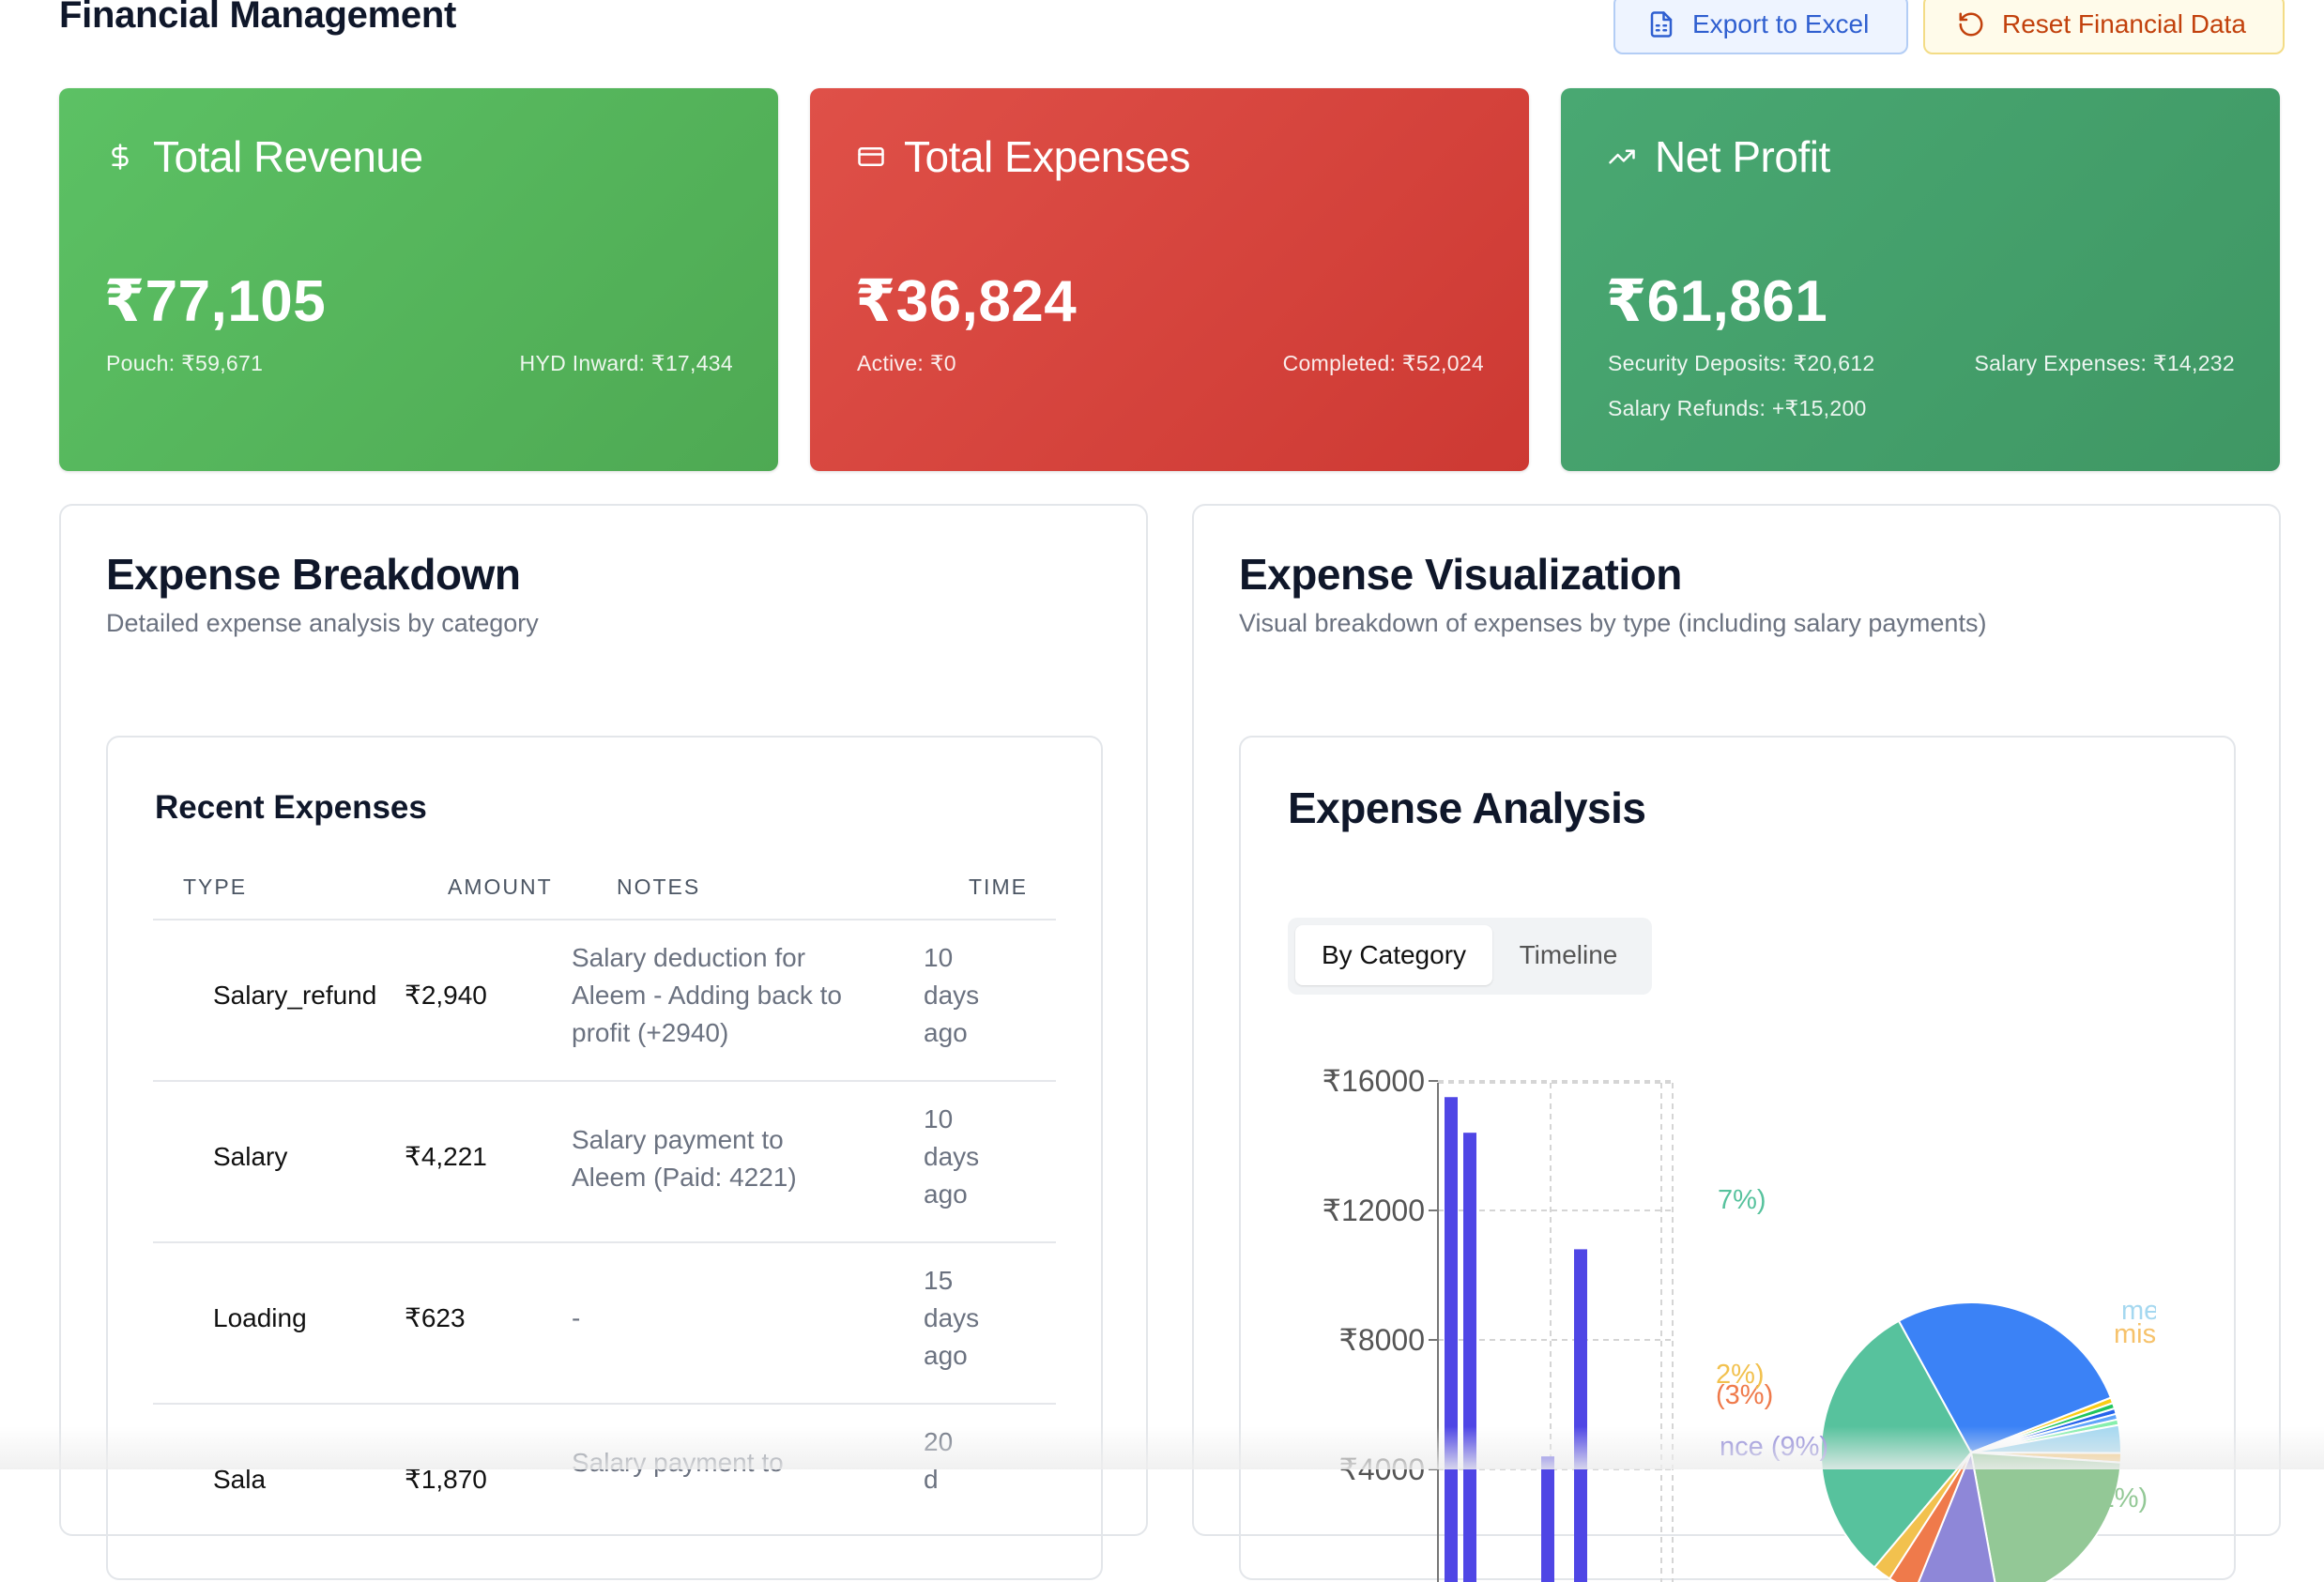 The width and height of the screenshot is (2324, 1582). I want to click on profit-salary-refunds: Salary Refunds: +₹15,200, so click(1737, 408).